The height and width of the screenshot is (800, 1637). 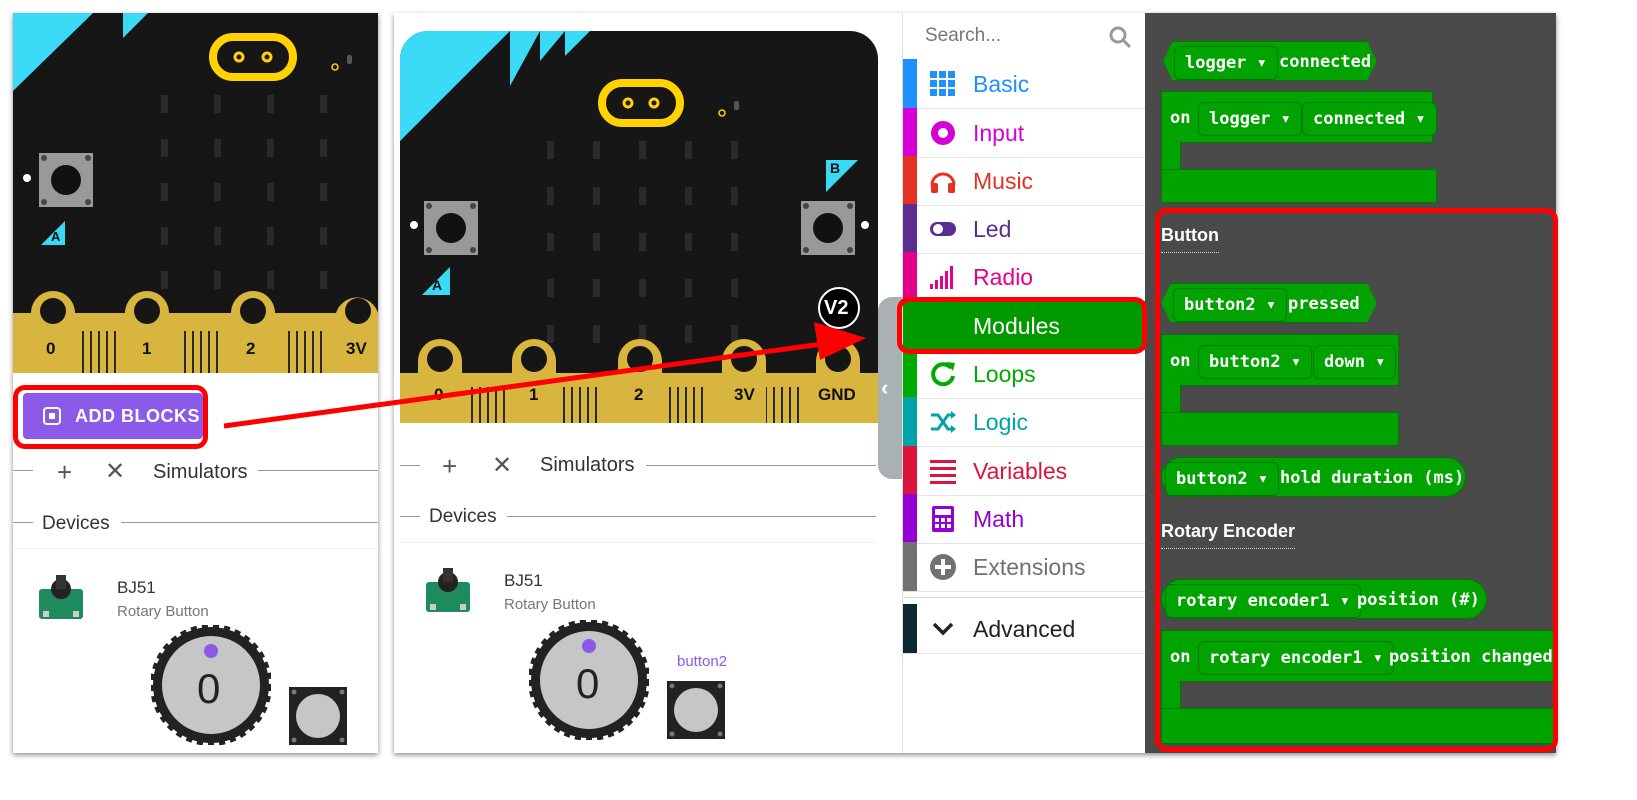 I want to click on annotation-arrow, so click(x=544, y=375).